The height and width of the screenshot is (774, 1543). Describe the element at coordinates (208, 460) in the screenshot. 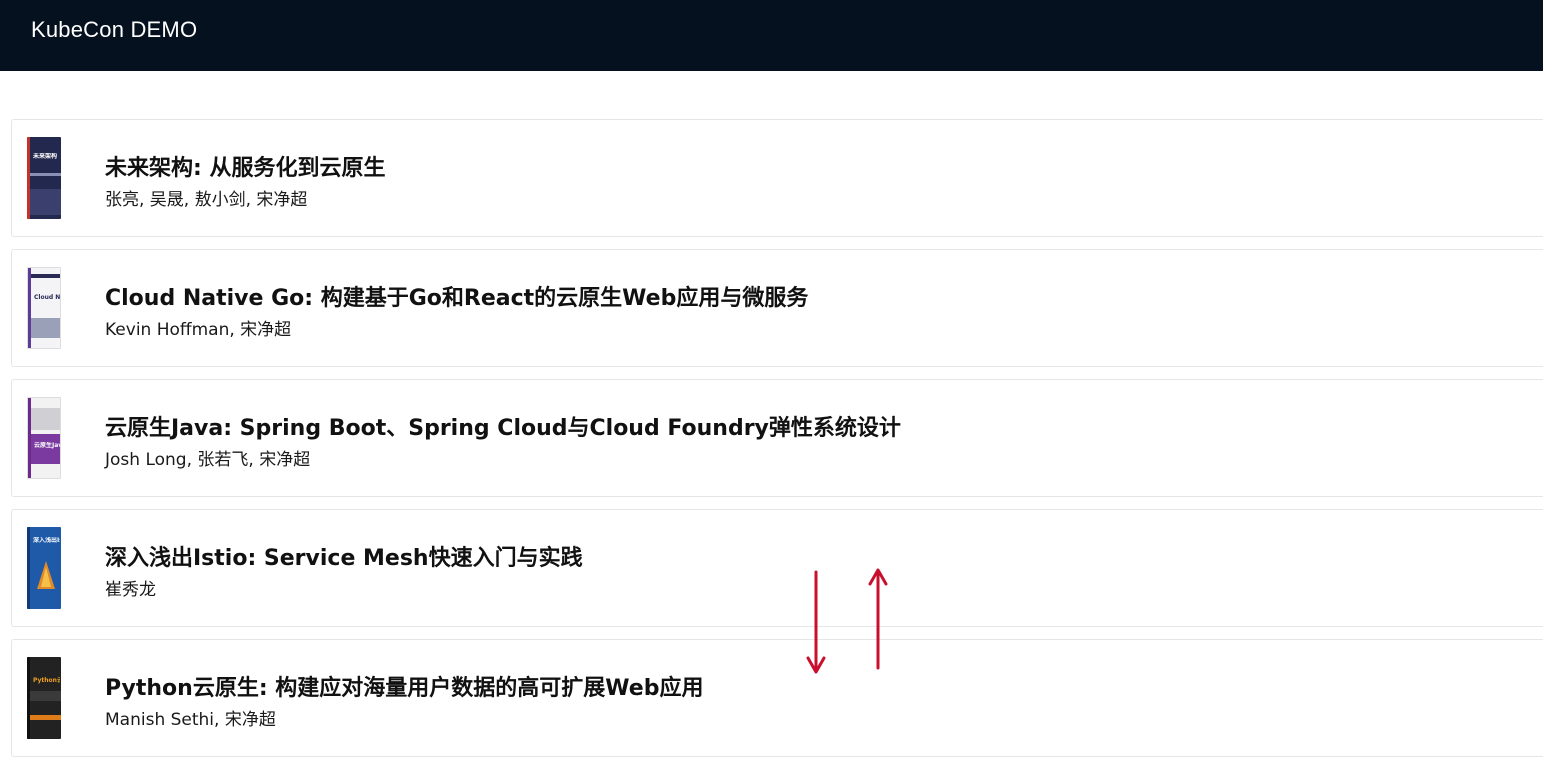

I see `book-authors: Josh Long, 张若飞, 宋净超` at that location.